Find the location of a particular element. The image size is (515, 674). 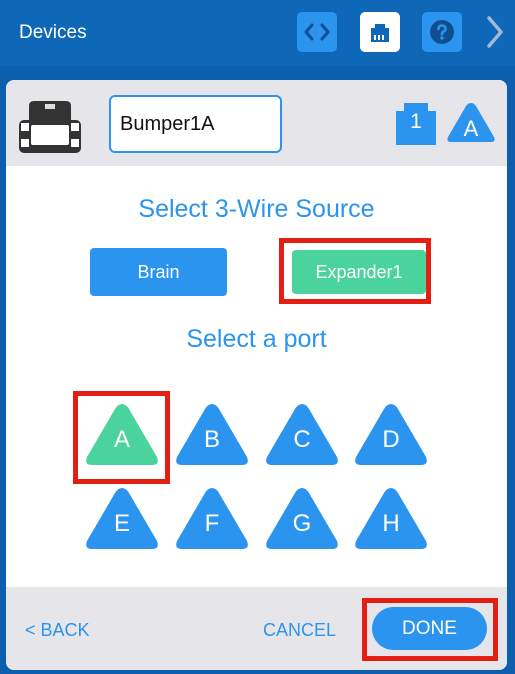

devices-button is located at coordinates (380, 32).